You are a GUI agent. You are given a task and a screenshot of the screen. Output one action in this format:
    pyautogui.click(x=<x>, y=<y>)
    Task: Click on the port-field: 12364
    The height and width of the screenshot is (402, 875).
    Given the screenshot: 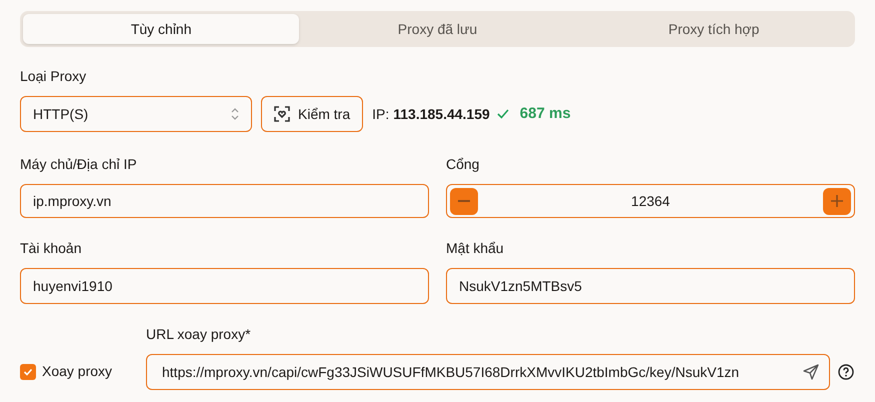 What is the action you would take?
    pyautogui.click(x=650, y=201)
    